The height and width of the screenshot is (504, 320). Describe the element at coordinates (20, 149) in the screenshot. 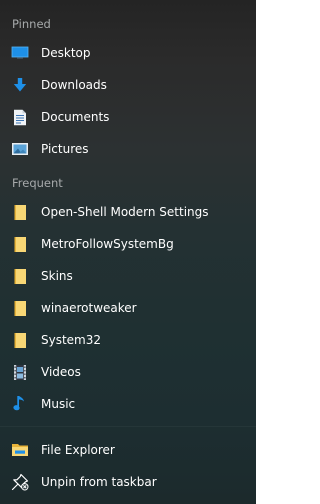

I see `pictures-icon` at that location.